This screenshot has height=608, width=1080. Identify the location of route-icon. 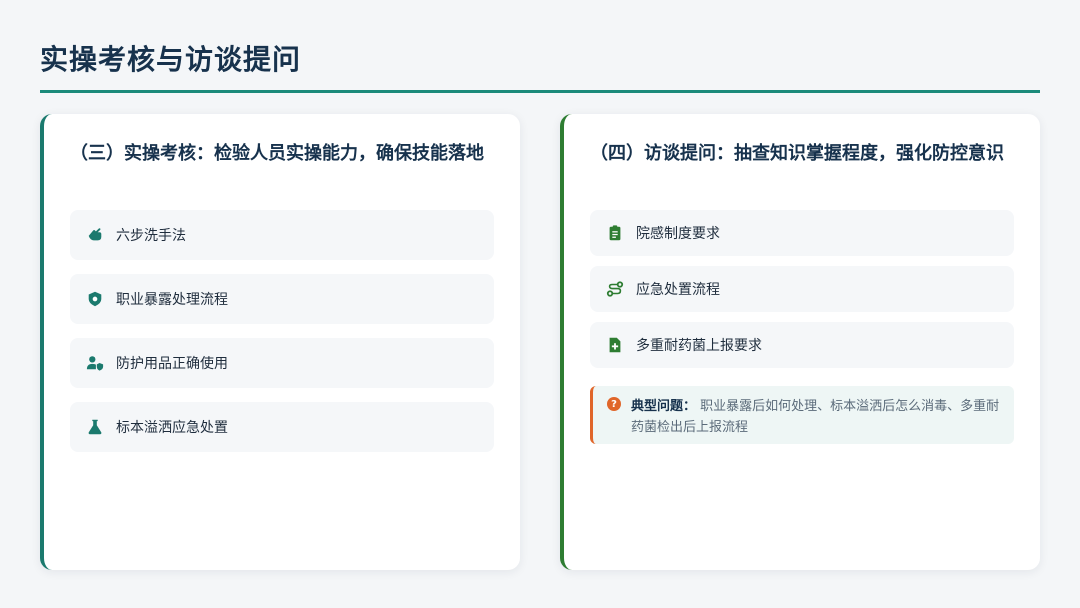
(615, 289).